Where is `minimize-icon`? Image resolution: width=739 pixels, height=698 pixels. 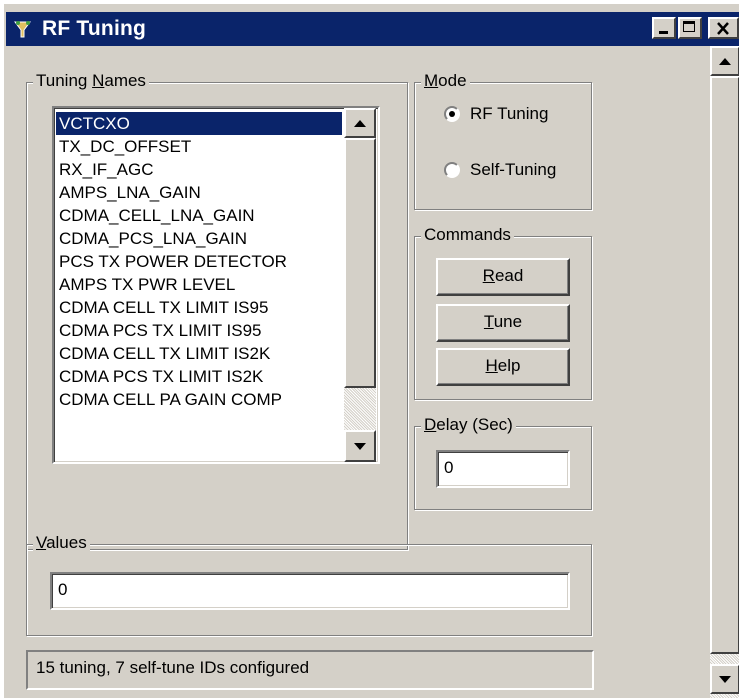
minimize-icon is located at coordinates (663, 32).